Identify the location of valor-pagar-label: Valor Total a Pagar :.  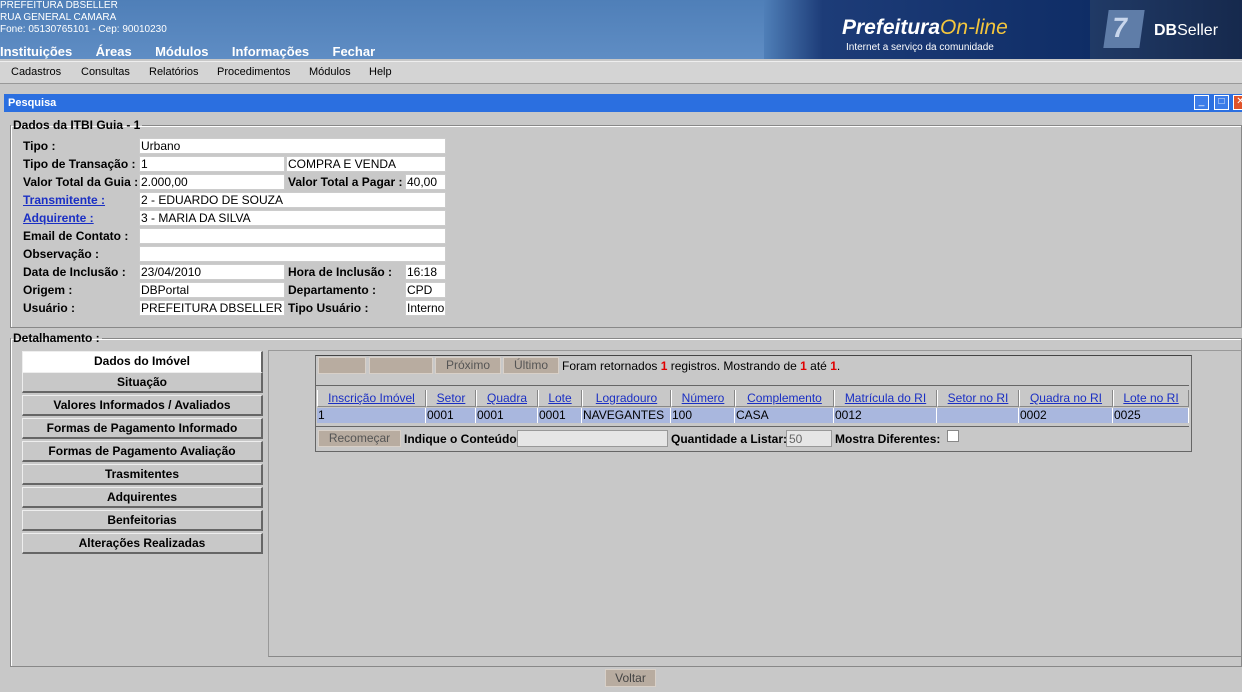
(345, 182).